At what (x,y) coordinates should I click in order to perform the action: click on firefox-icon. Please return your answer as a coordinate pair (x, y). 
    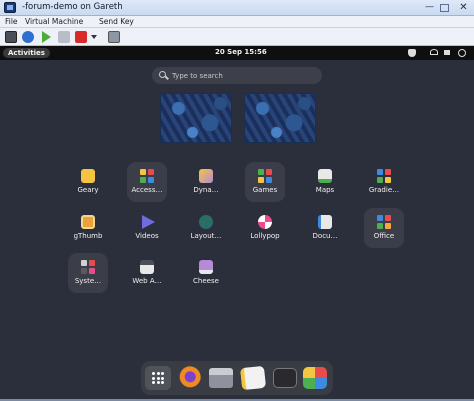
    Looking at the image, I should click on (189, 378).